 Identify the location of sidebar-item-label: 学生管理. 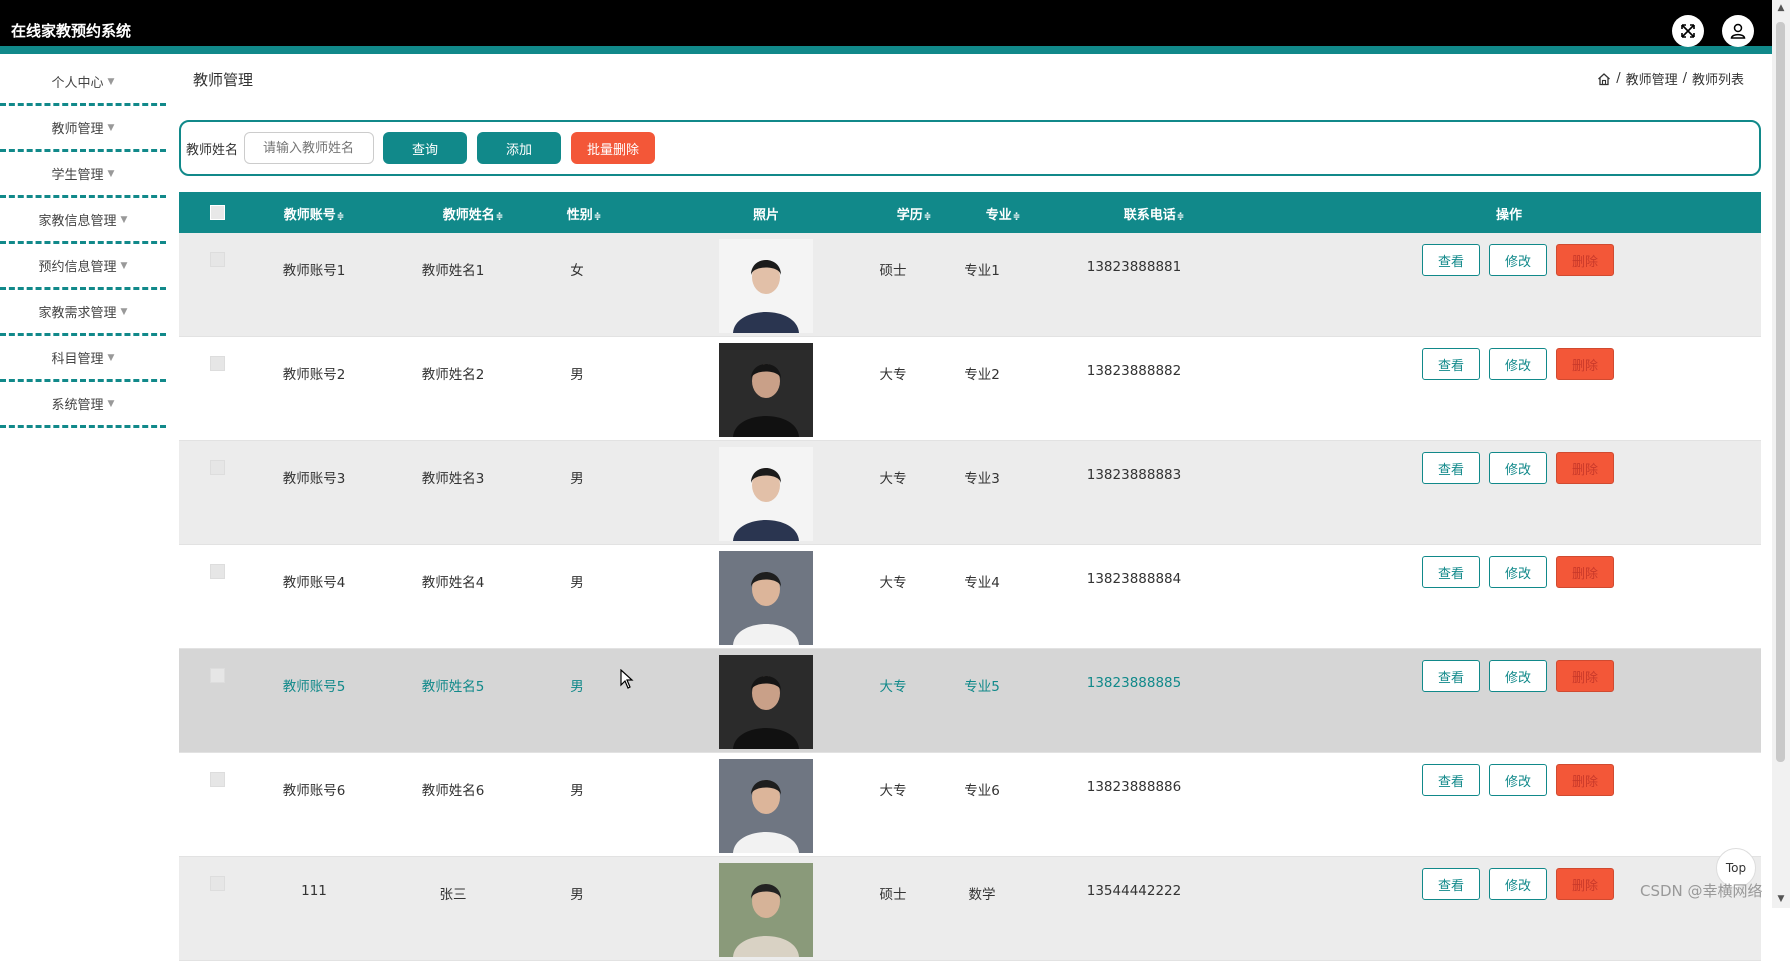
(77, 175).